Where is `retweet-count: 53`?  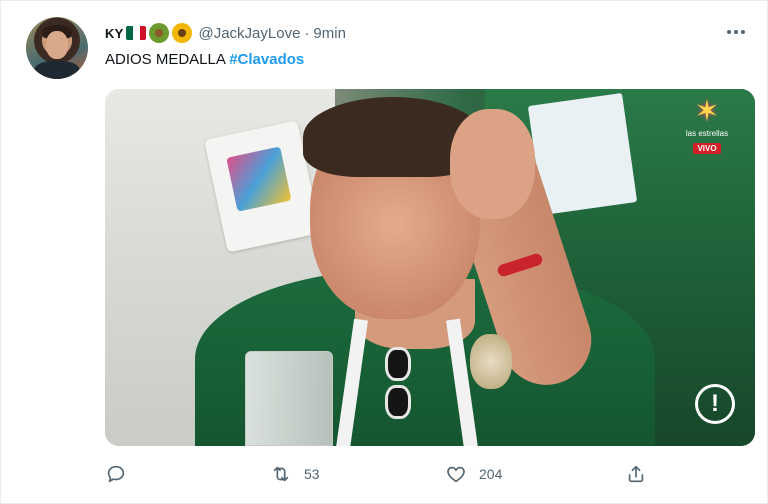 retweet-count: 53 is located at coordinates (312, 474).